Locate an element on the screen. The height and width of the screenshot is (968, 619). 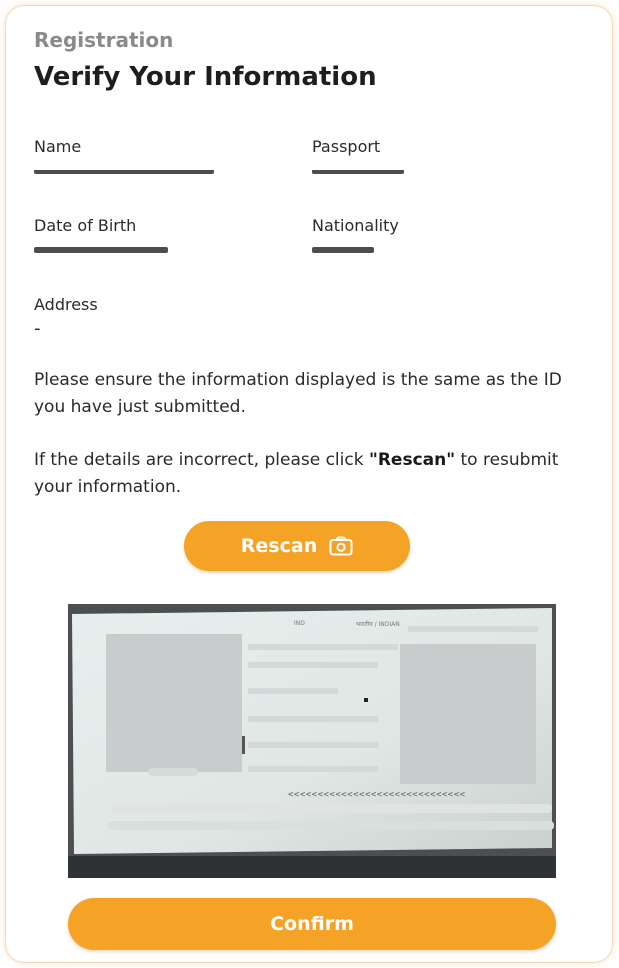
page-title: Verify Your Information is located at coordinates (205, 77).